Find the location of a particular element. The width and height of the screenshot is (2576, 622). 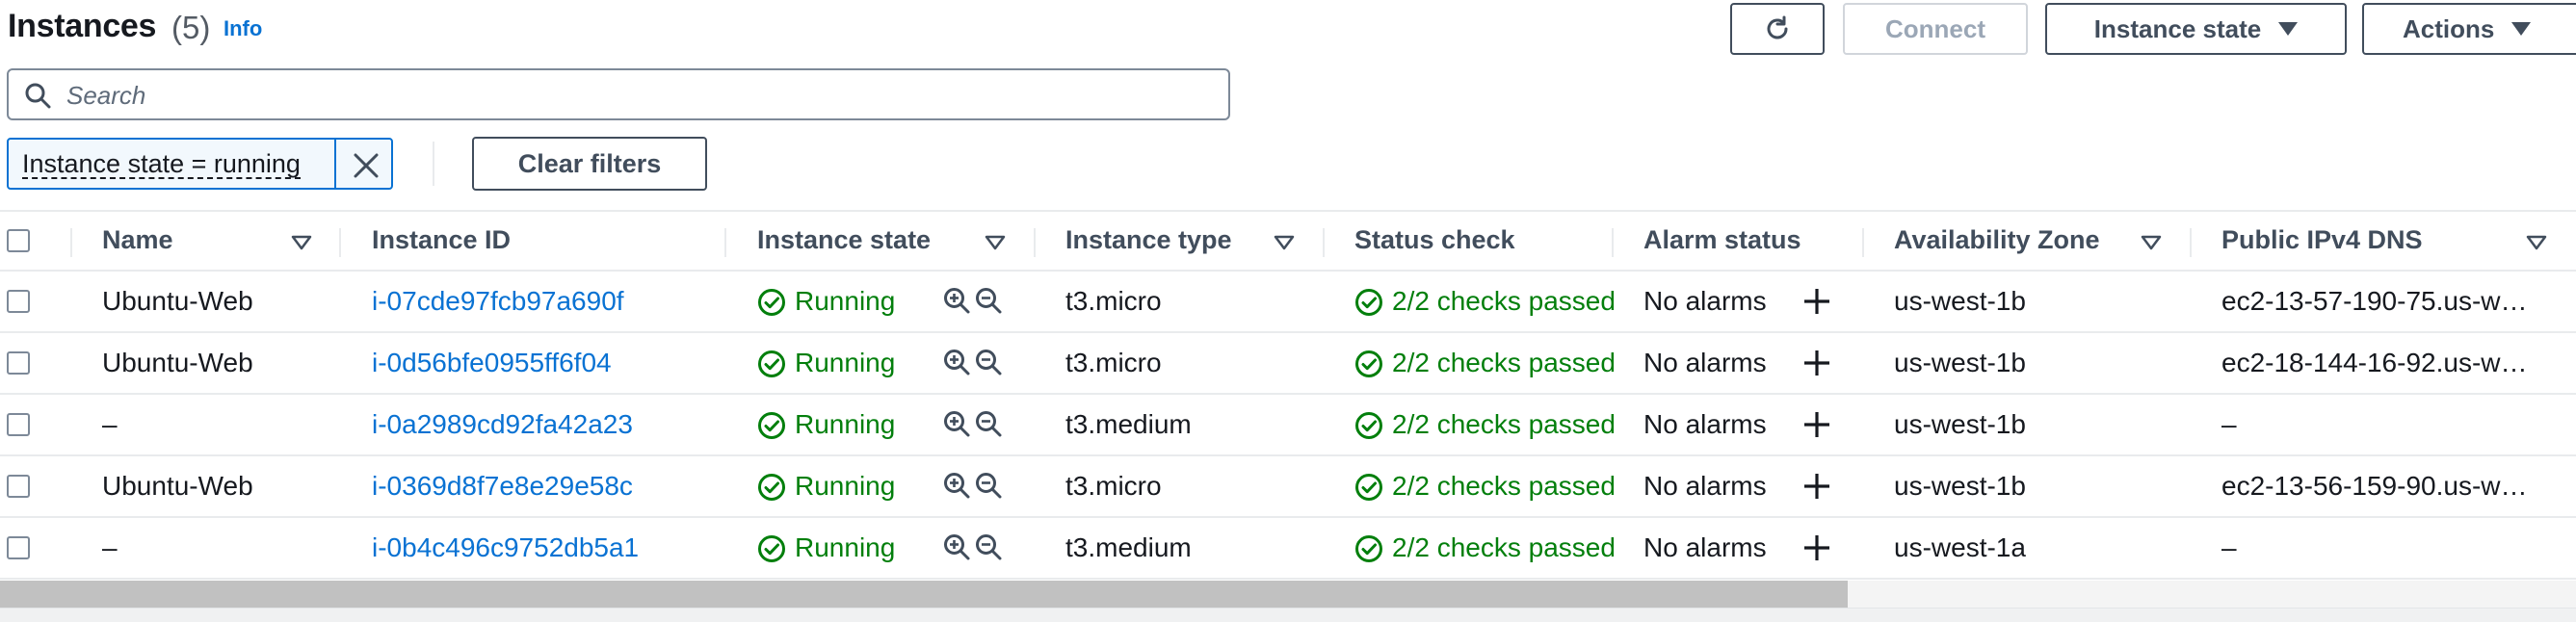

column-header-alarm-status: Alarm status is located at coordinates (1722, 240).